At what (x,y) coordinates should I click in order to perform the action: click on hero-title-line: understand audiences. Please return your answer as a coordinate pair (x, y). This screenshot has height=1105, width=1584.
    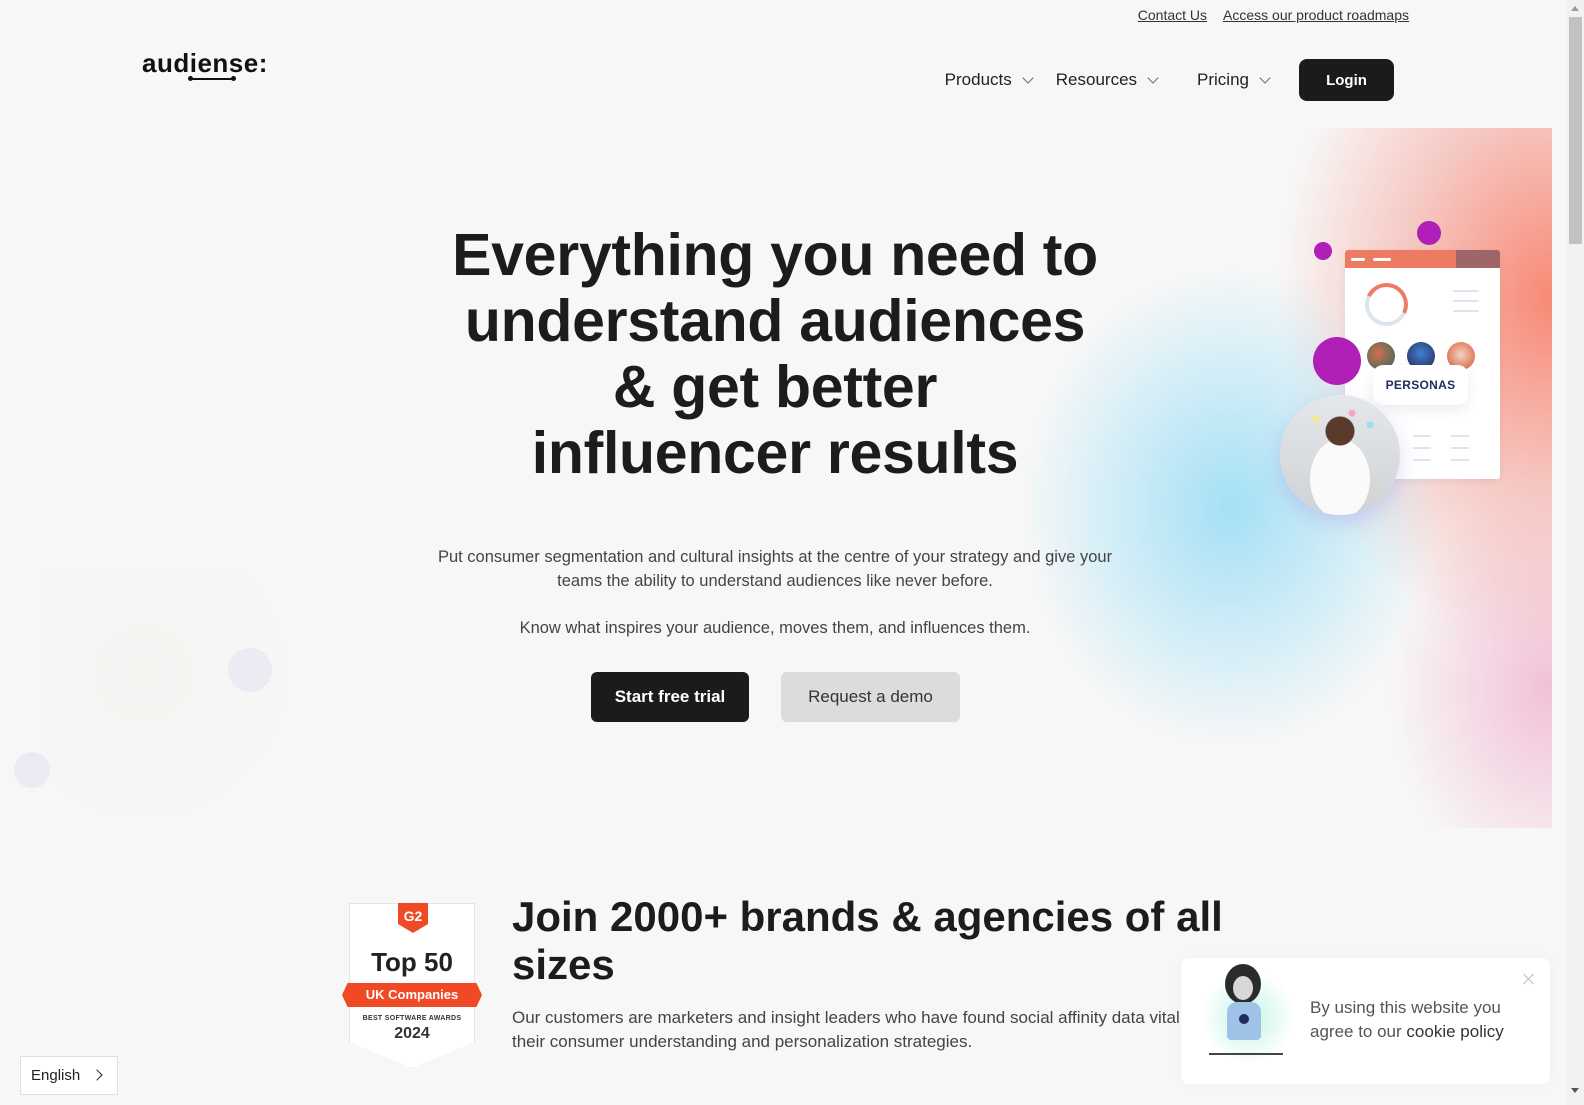
    Looking at the image, I should click on (775, 321).